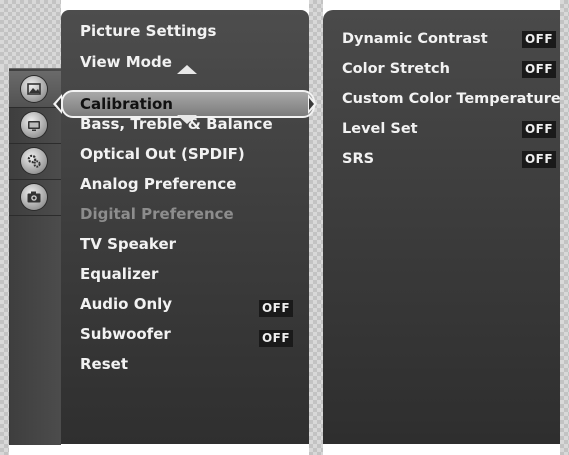 The width and height of the screenshot is (569, 455). I want to click on menu-item-picture-settings: Picture Settings, so click(148, 31).